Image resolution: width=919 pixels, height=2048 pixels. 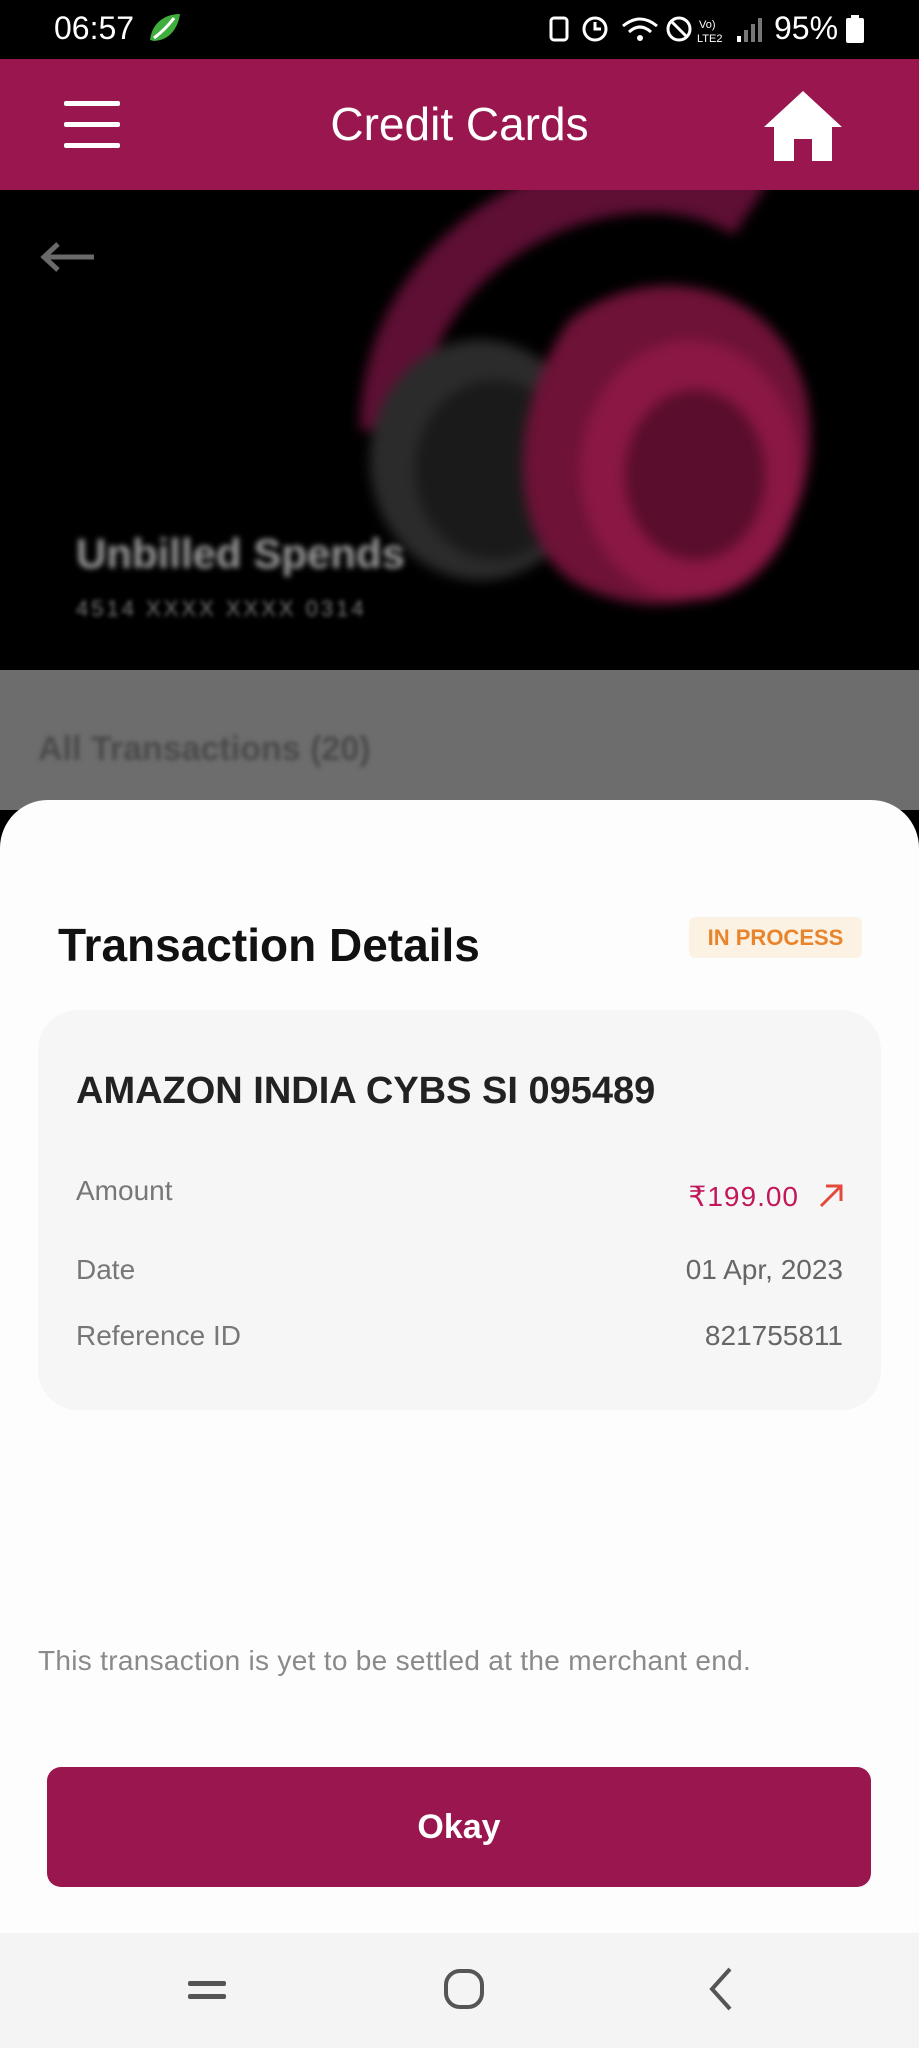 What do you see at coordinates (775, 937) in the screenshot?
I see `status-badge: IN PROCESS` at bounding box center [775, 937].